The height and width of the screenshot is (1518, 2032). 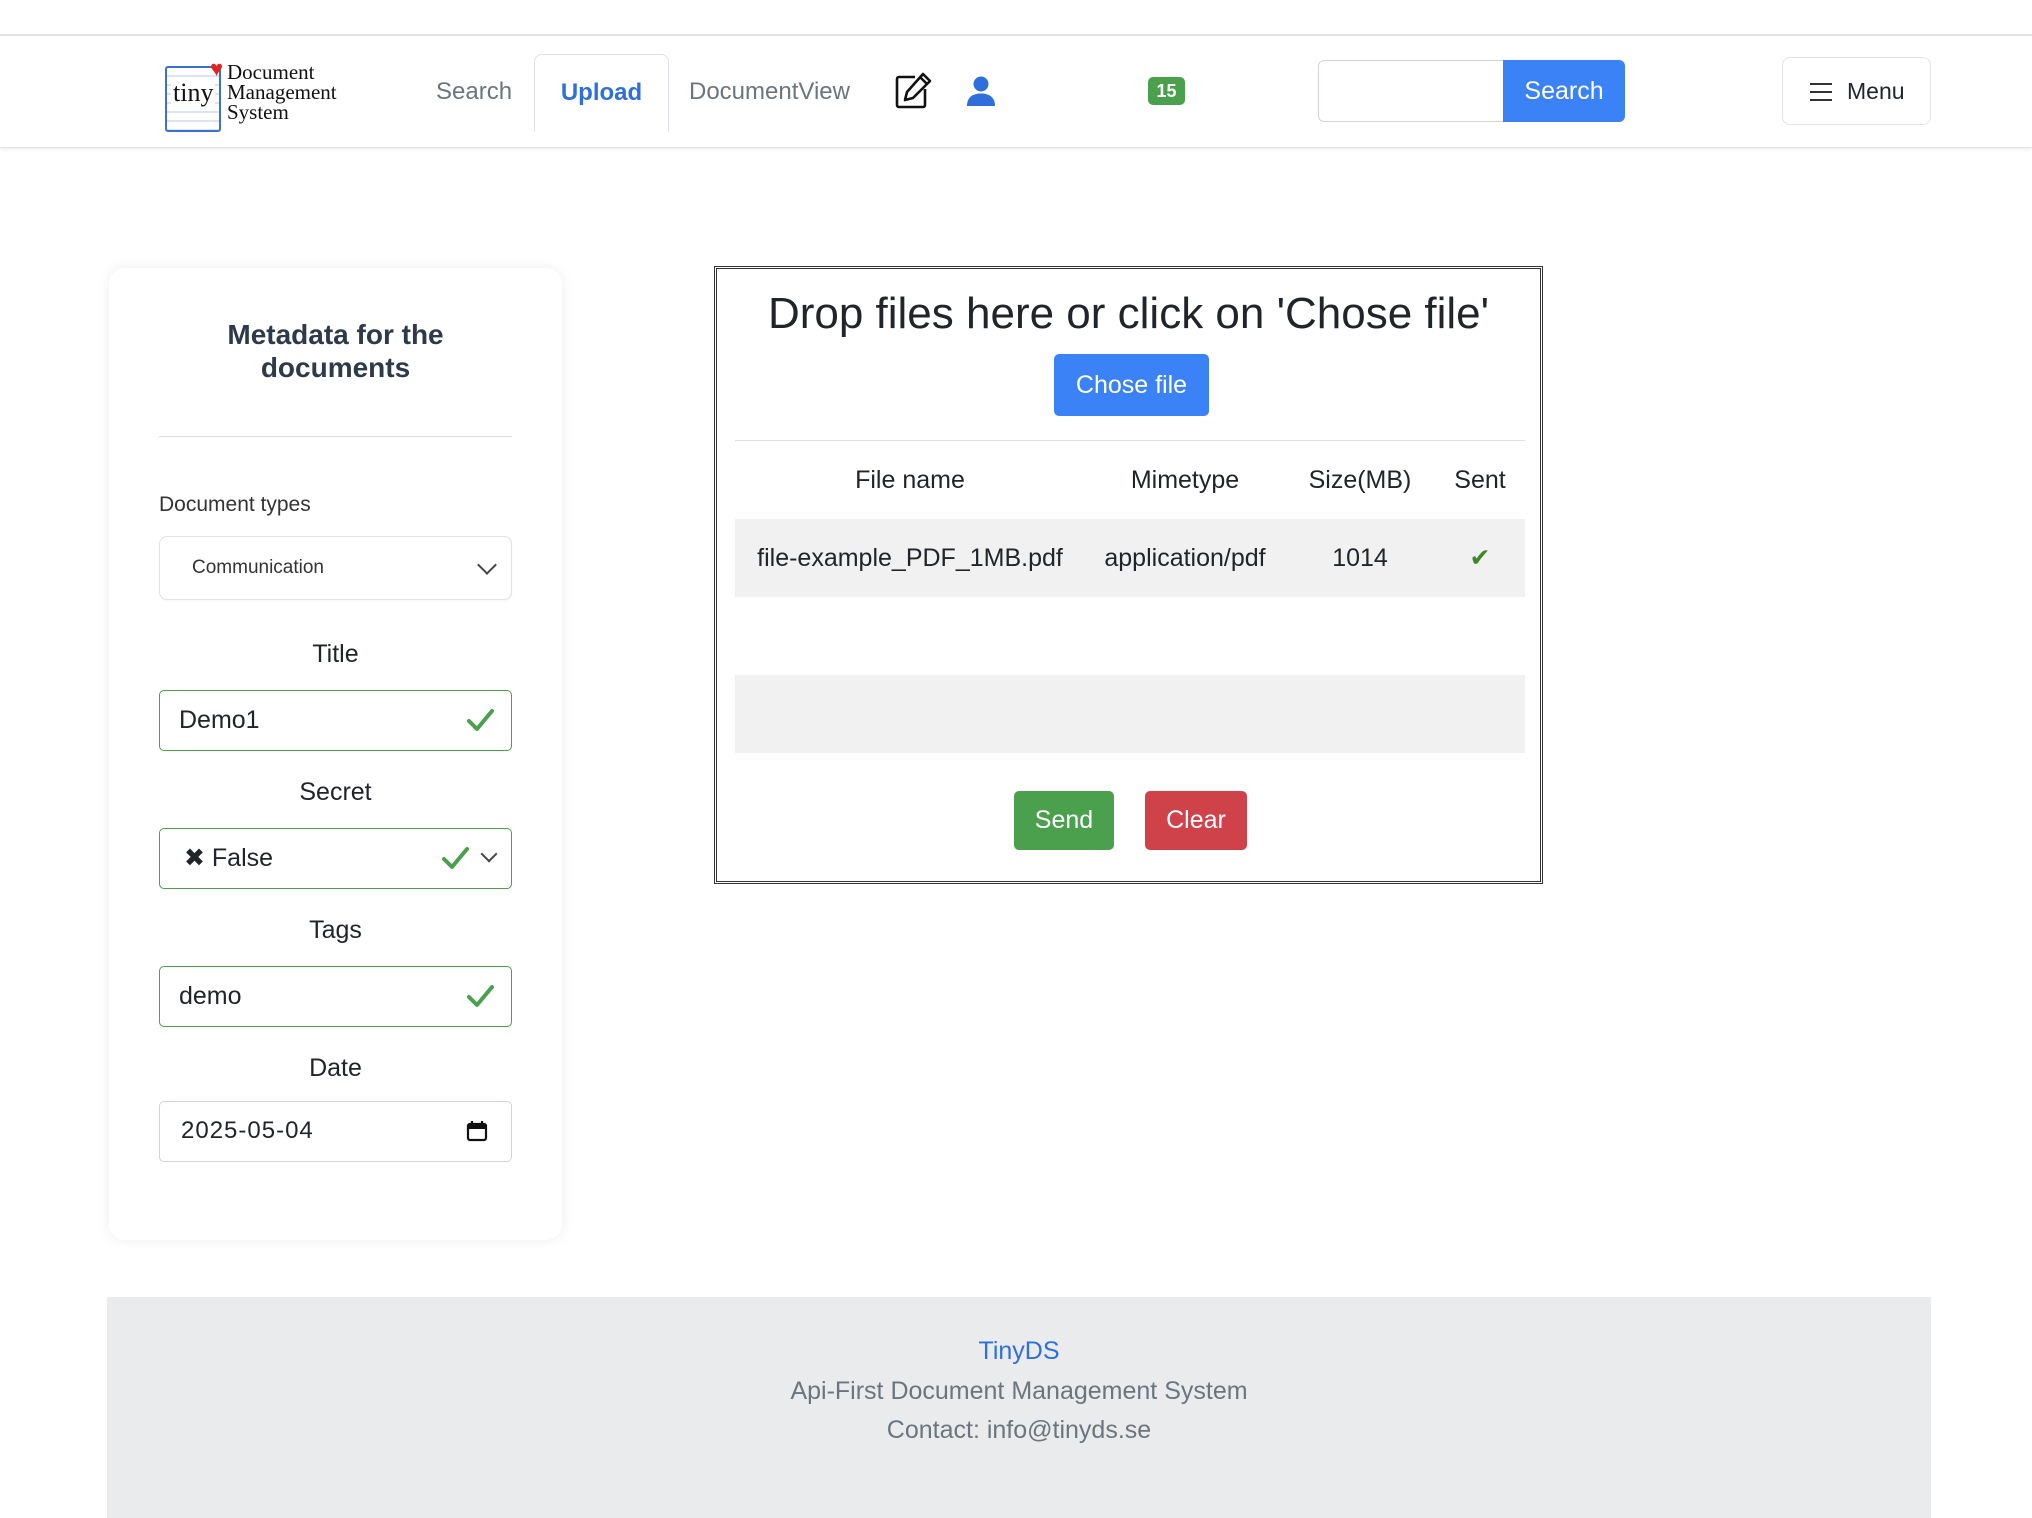 I want to click on logo-wordmark: Document Management System, so click(x=282, y=92).